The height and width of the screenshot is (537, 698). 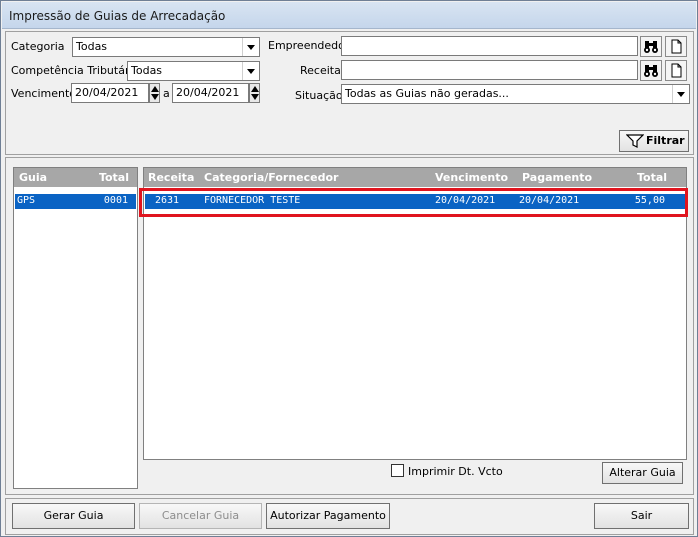 I want to click on column-header-guia: Guia, so click(x=33, y=177).